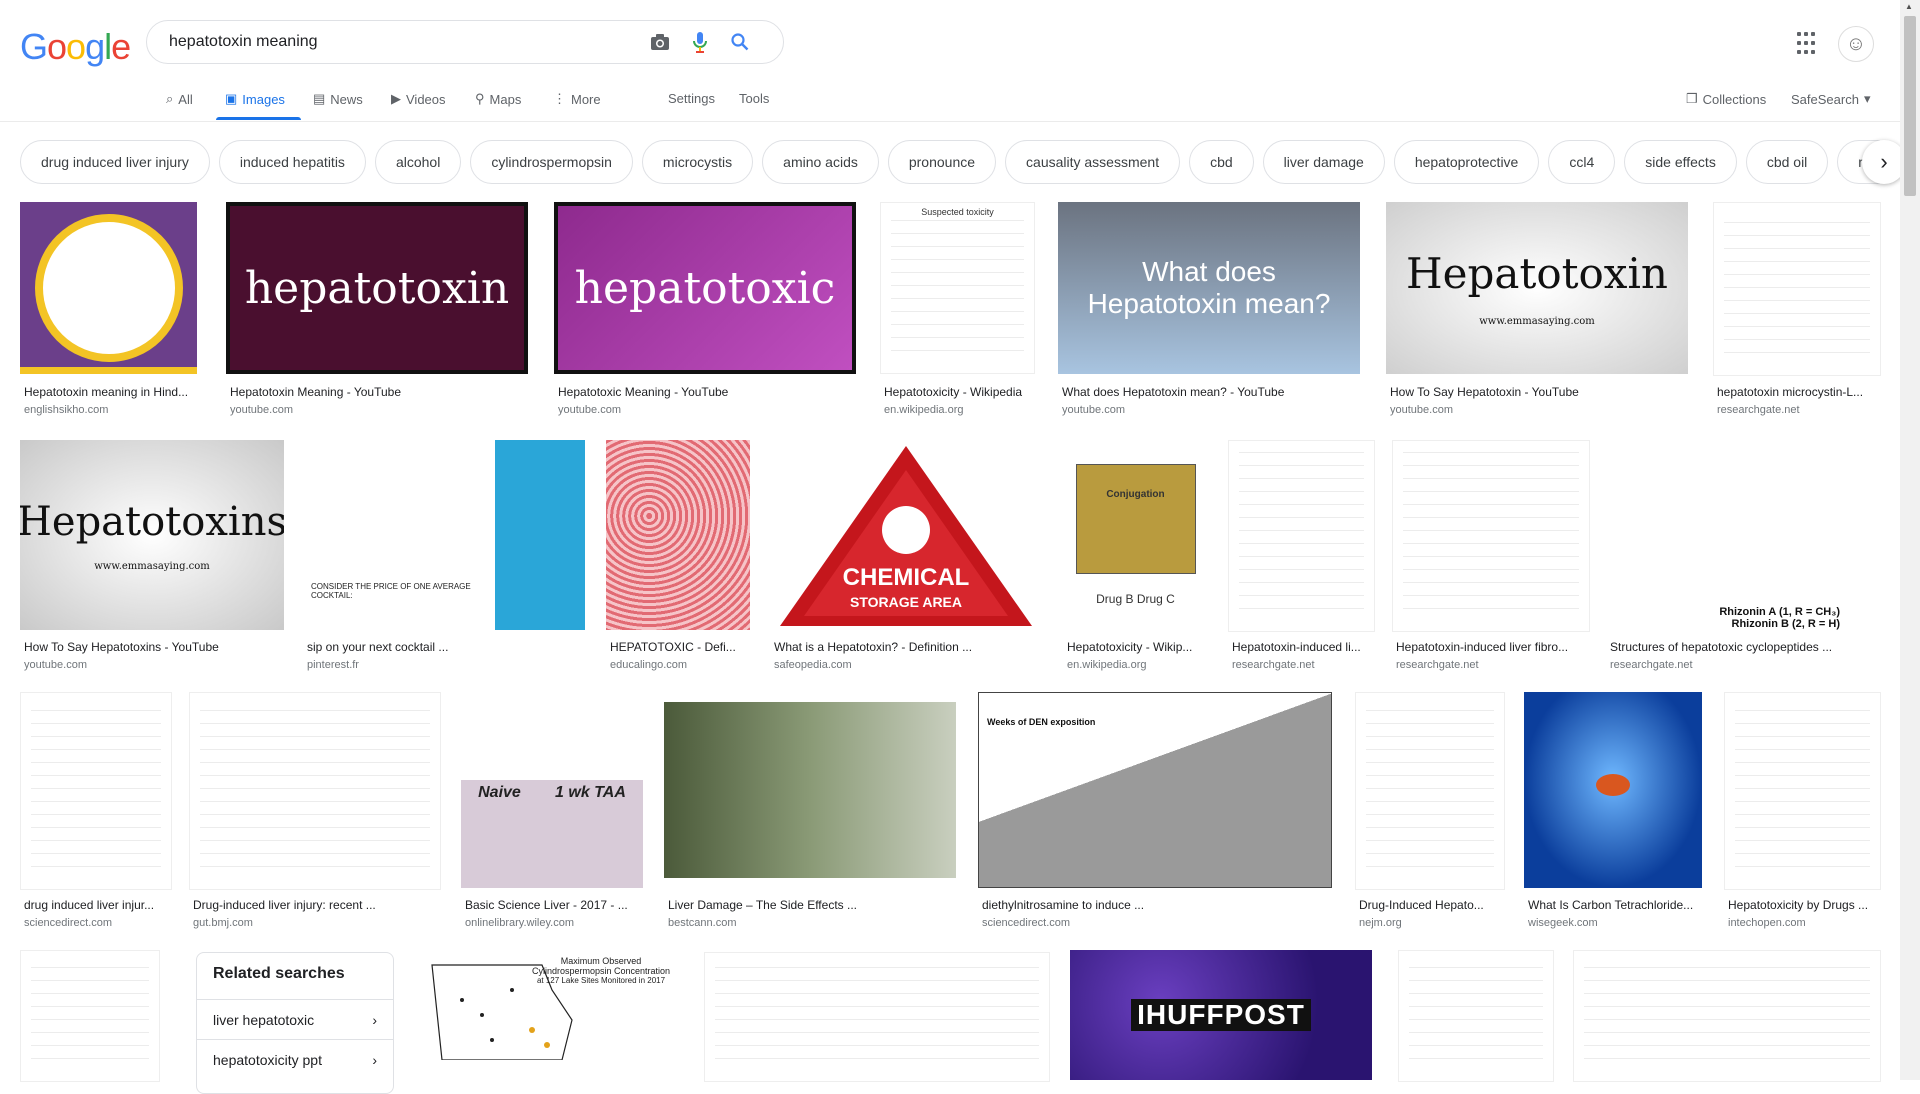  What do you see at coordinates (295, 1019) in the screenshot?
I see `related-search-item: liver hepatotoxic ›` at bounding box center [295, 1019].